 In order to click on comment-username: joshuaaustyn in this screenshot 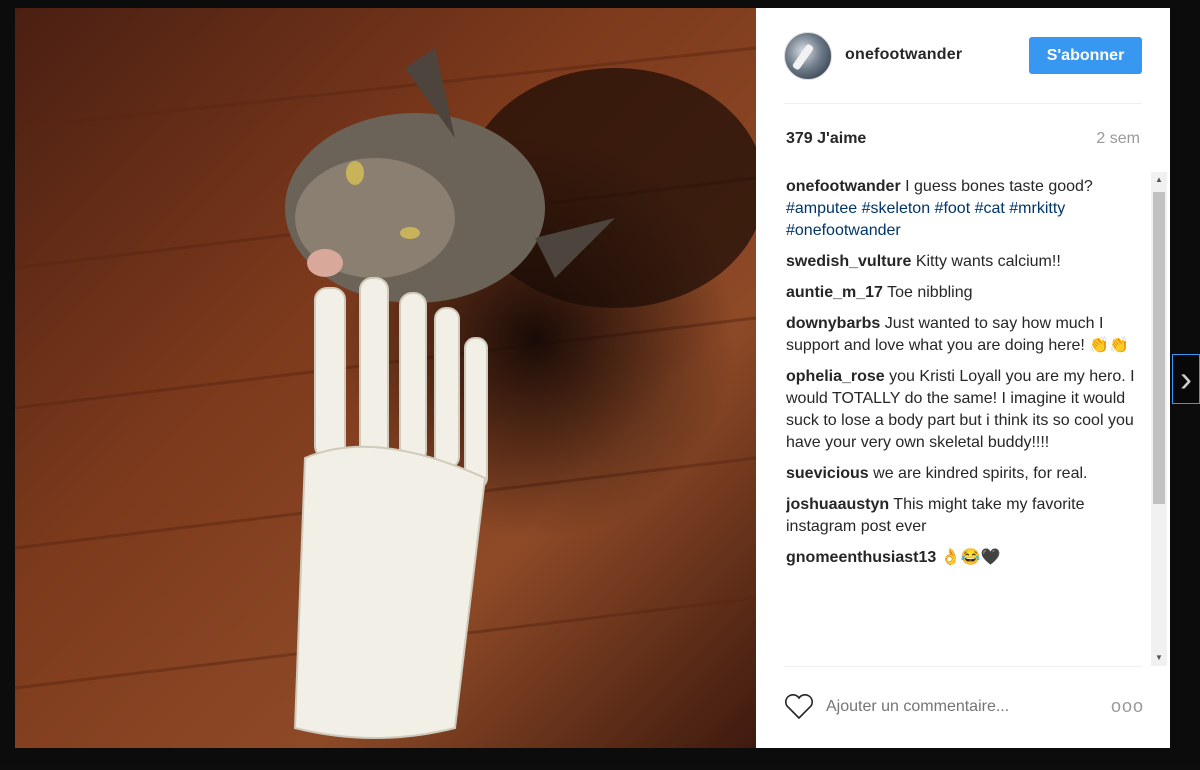, I will do `click(837, 504)`.